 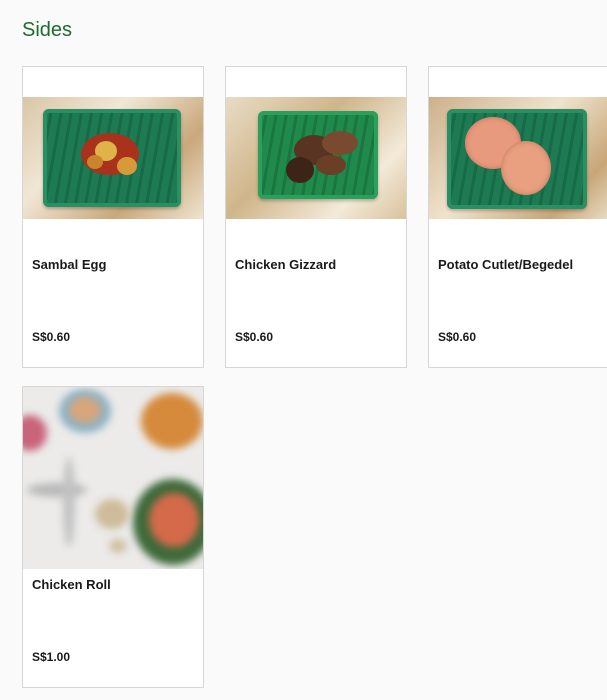 I want to click on section-title: Sides, so click(x=47, y=30).